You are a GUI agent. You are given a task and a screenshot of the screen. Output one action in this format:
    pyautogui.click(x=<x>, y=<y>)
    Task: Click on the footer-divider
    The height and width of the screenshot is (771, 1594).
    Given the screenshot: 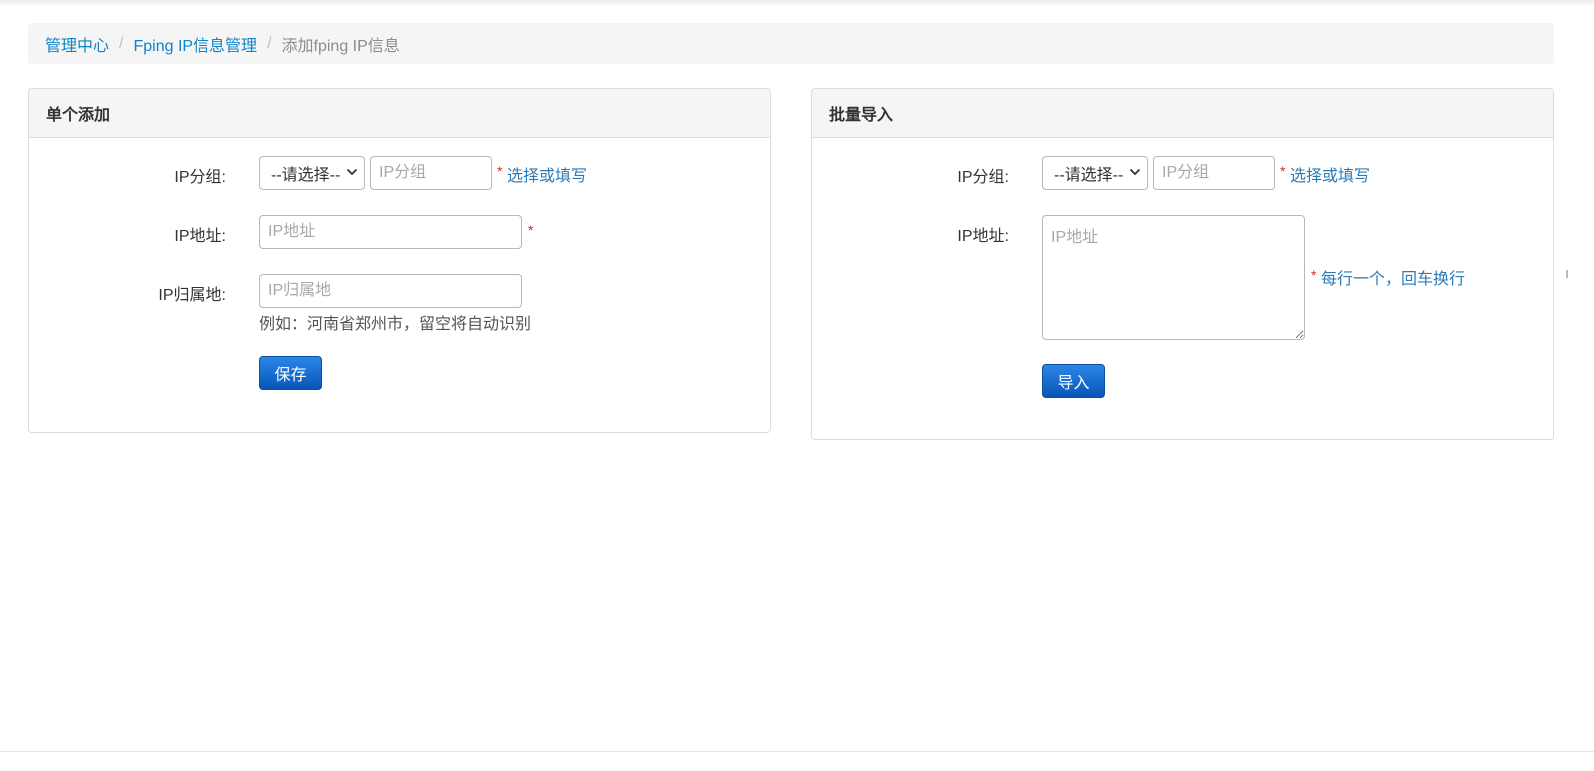 What is the action you would take?
    pyautogui.click(x=797, y=751)
    